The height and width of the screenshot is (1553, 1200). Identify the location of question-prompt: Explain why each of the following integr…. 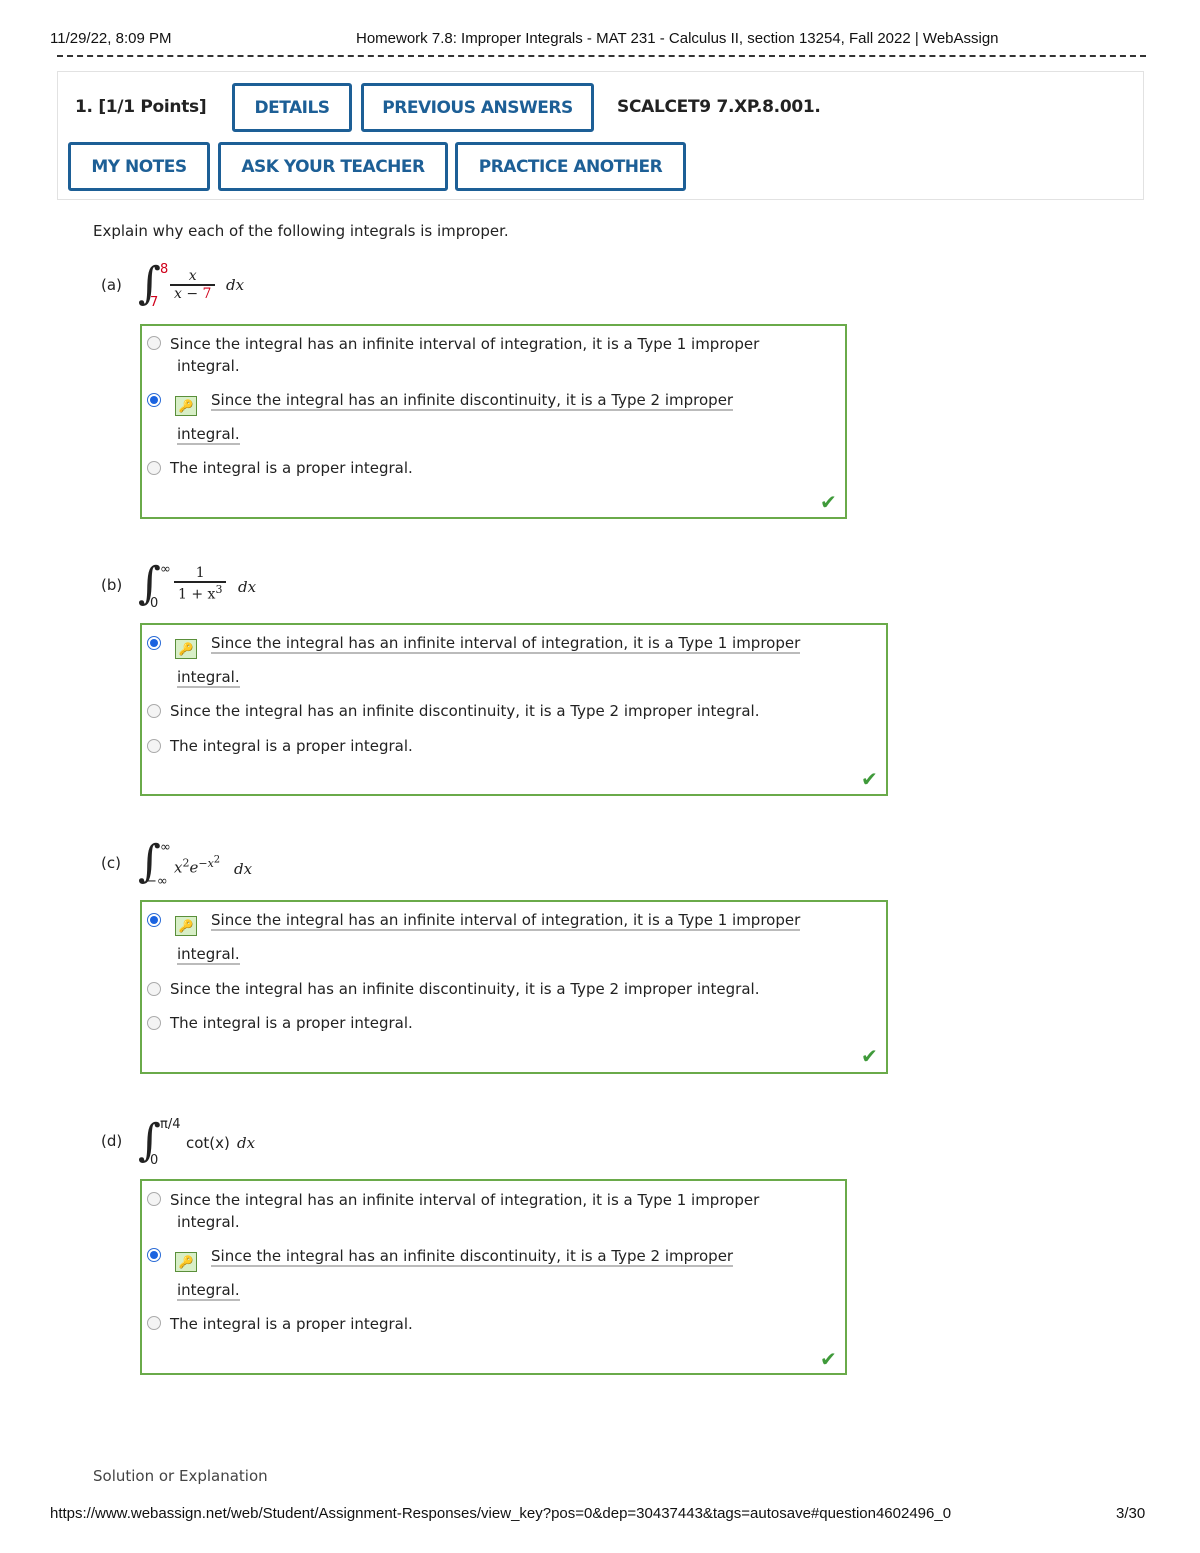
(301, 231).